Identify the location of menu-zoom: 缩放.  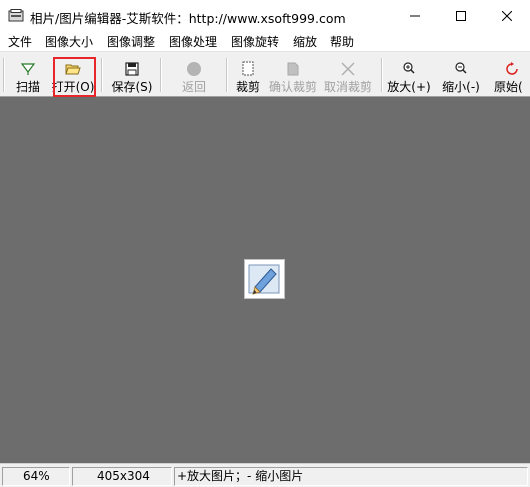
(305, 41).